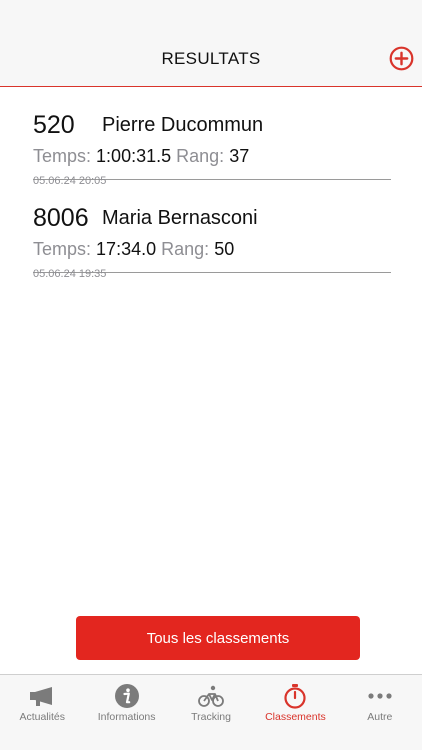 The width and height of the screenshot is (422, 750). I want to click on bicycle-icon, so click(211, 696).